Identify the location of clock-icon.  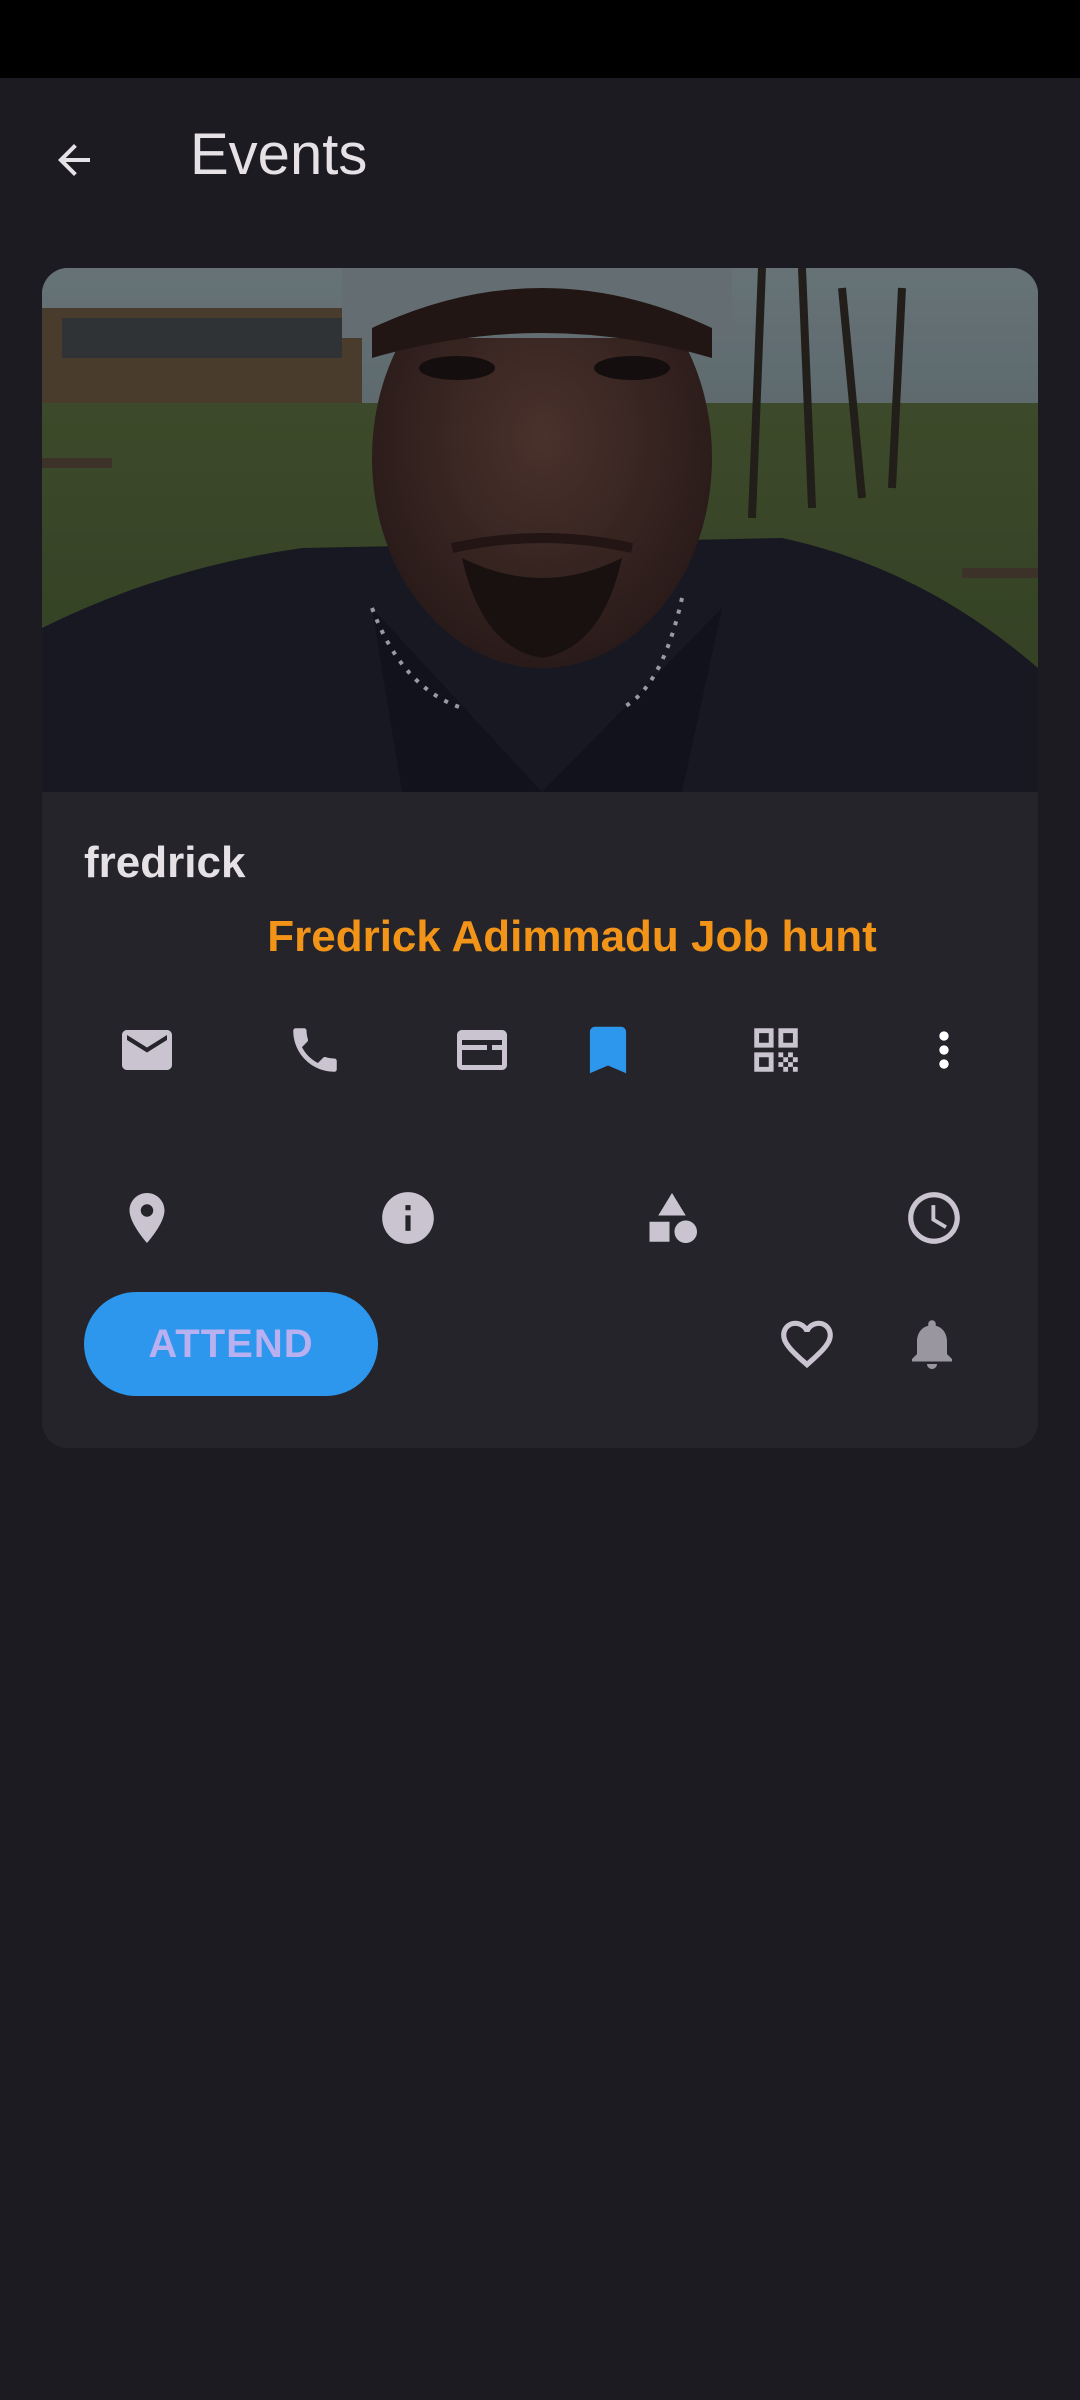
(934, 1218).